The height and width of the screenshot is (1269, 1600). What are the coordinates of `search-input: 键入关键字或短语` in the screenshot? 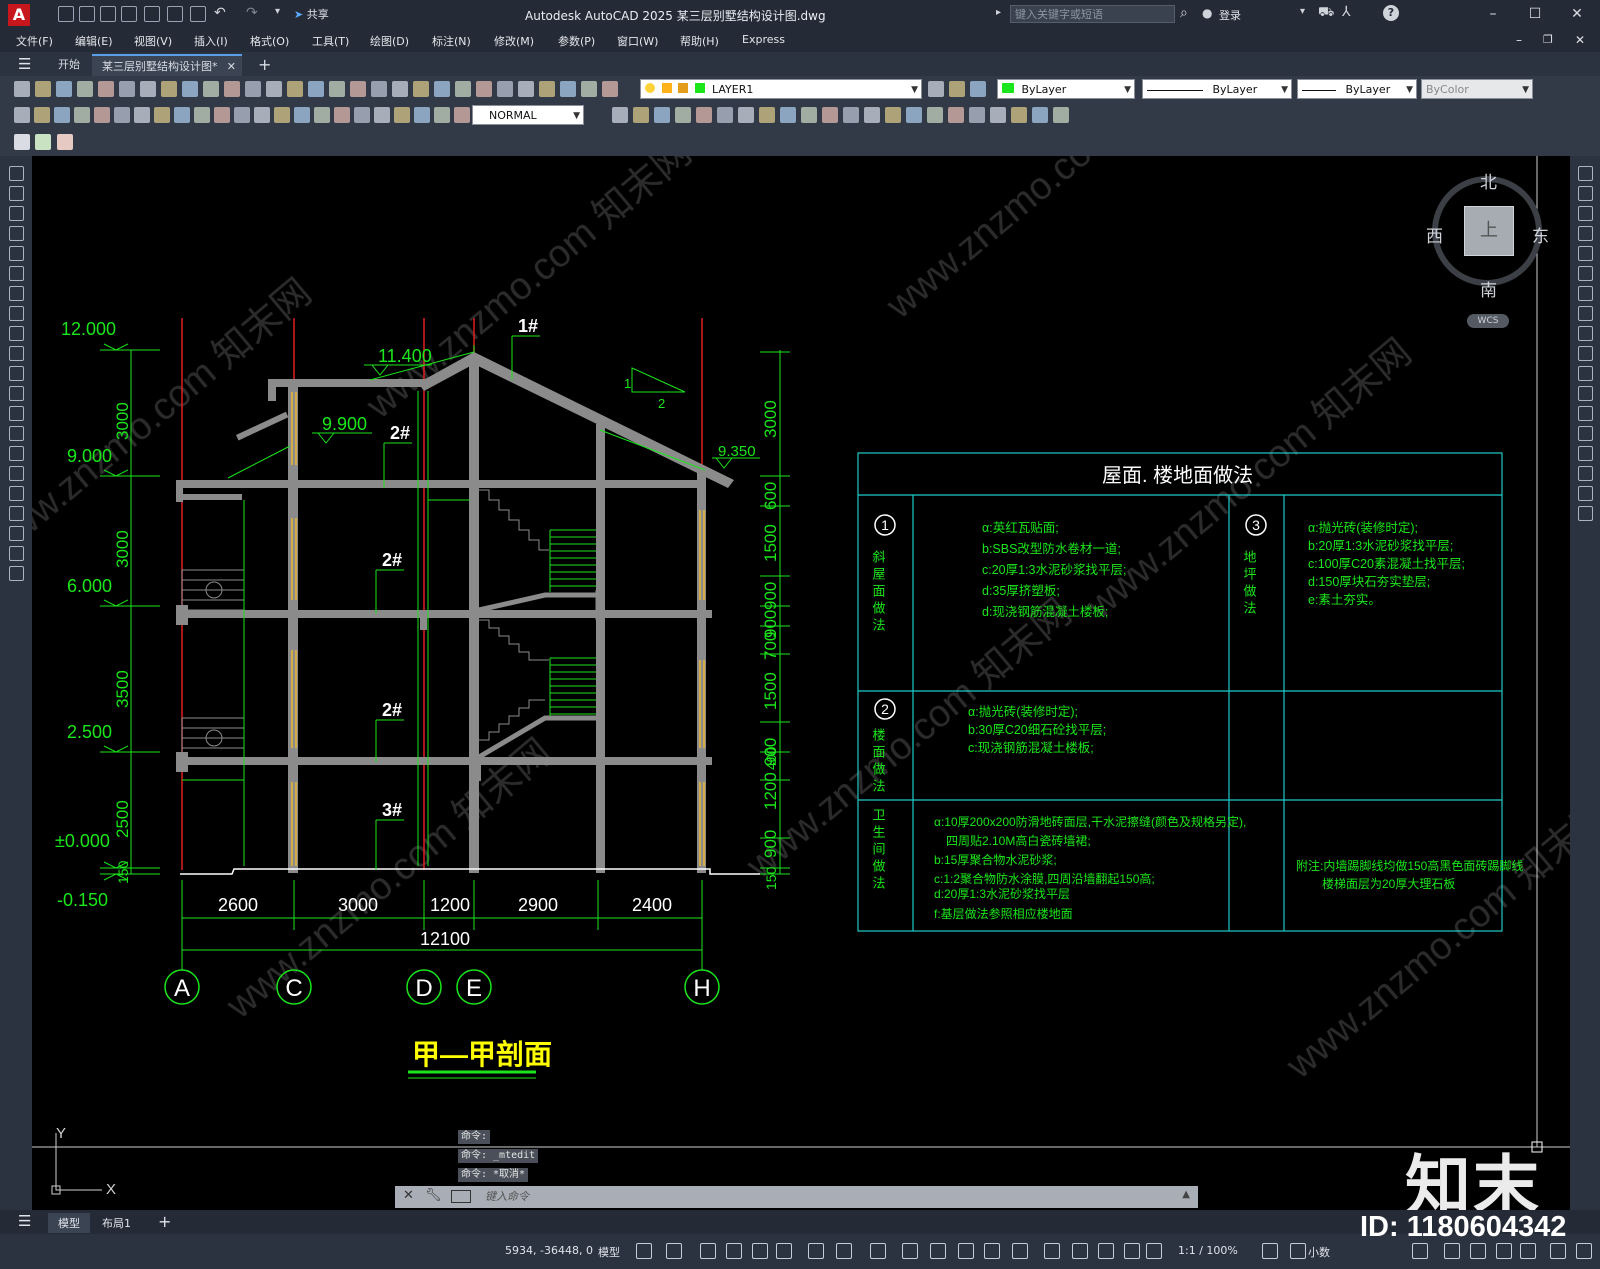 It's located at (1092, 14).